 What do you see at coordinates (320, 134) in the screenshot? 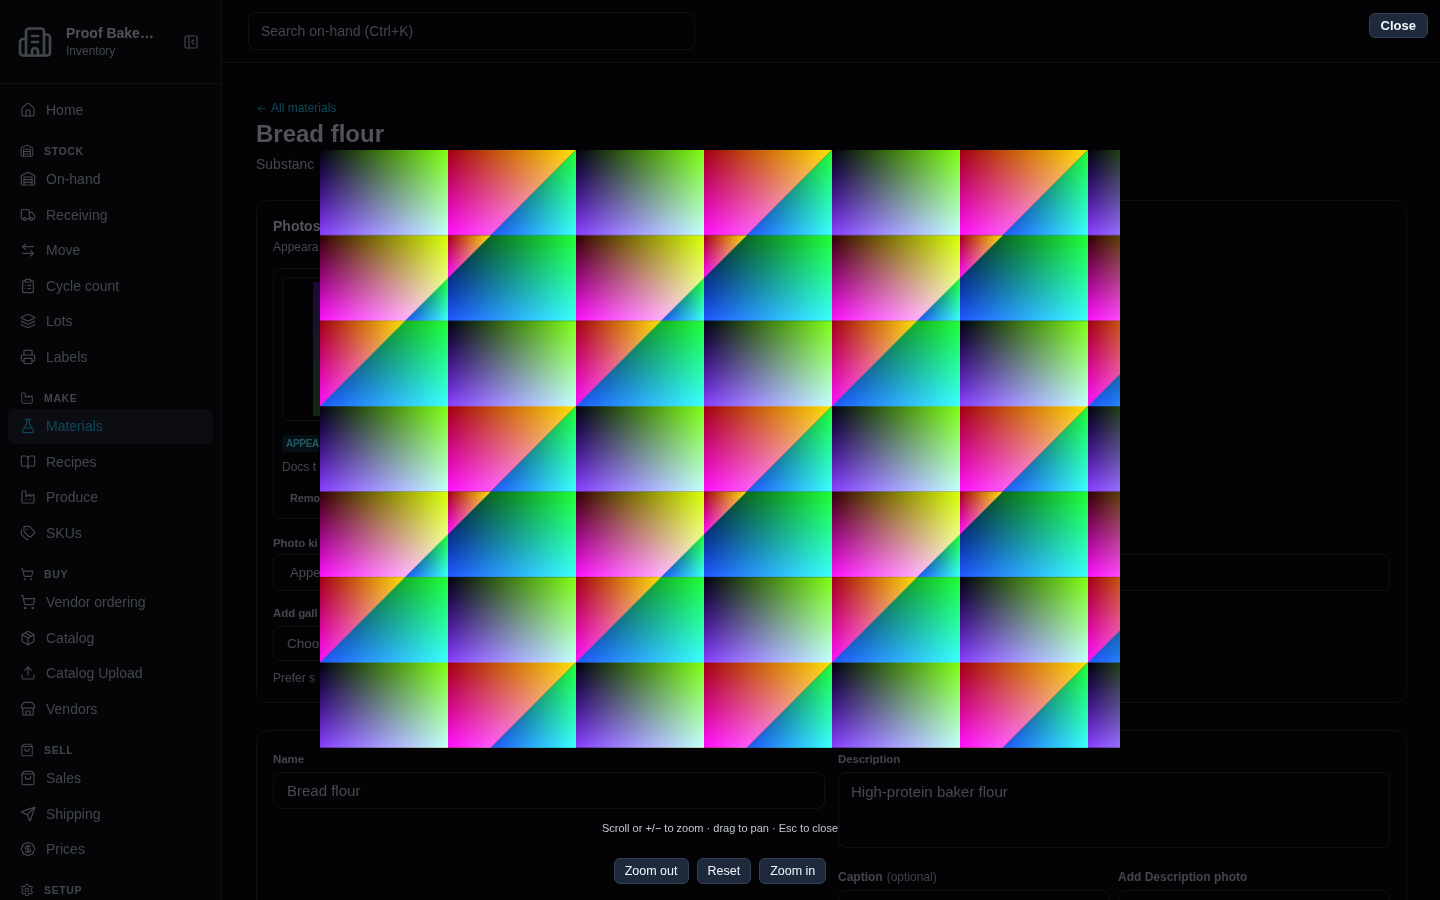
I see `page-title: Bread flour` at bounding box center [320, 134].